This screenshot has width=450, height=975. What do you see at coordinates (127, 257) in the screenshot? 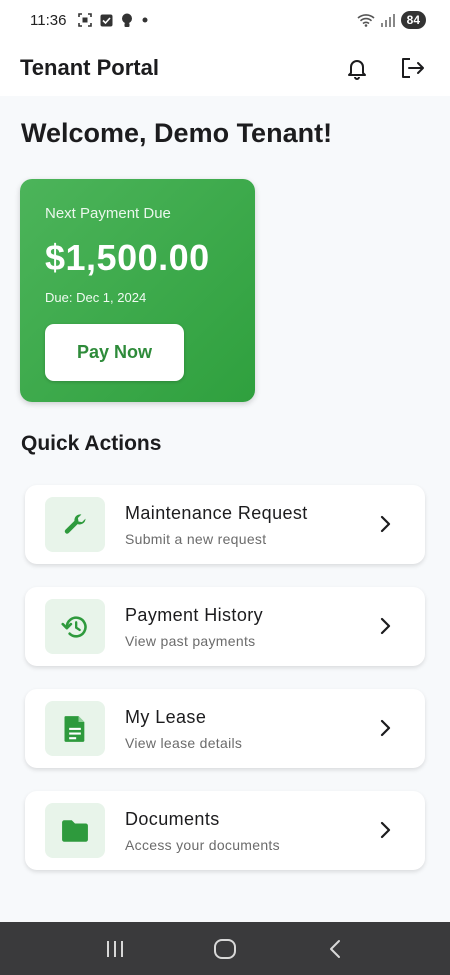
I see `payment-amount: $1,500.00` at bounding box center [127, 257].